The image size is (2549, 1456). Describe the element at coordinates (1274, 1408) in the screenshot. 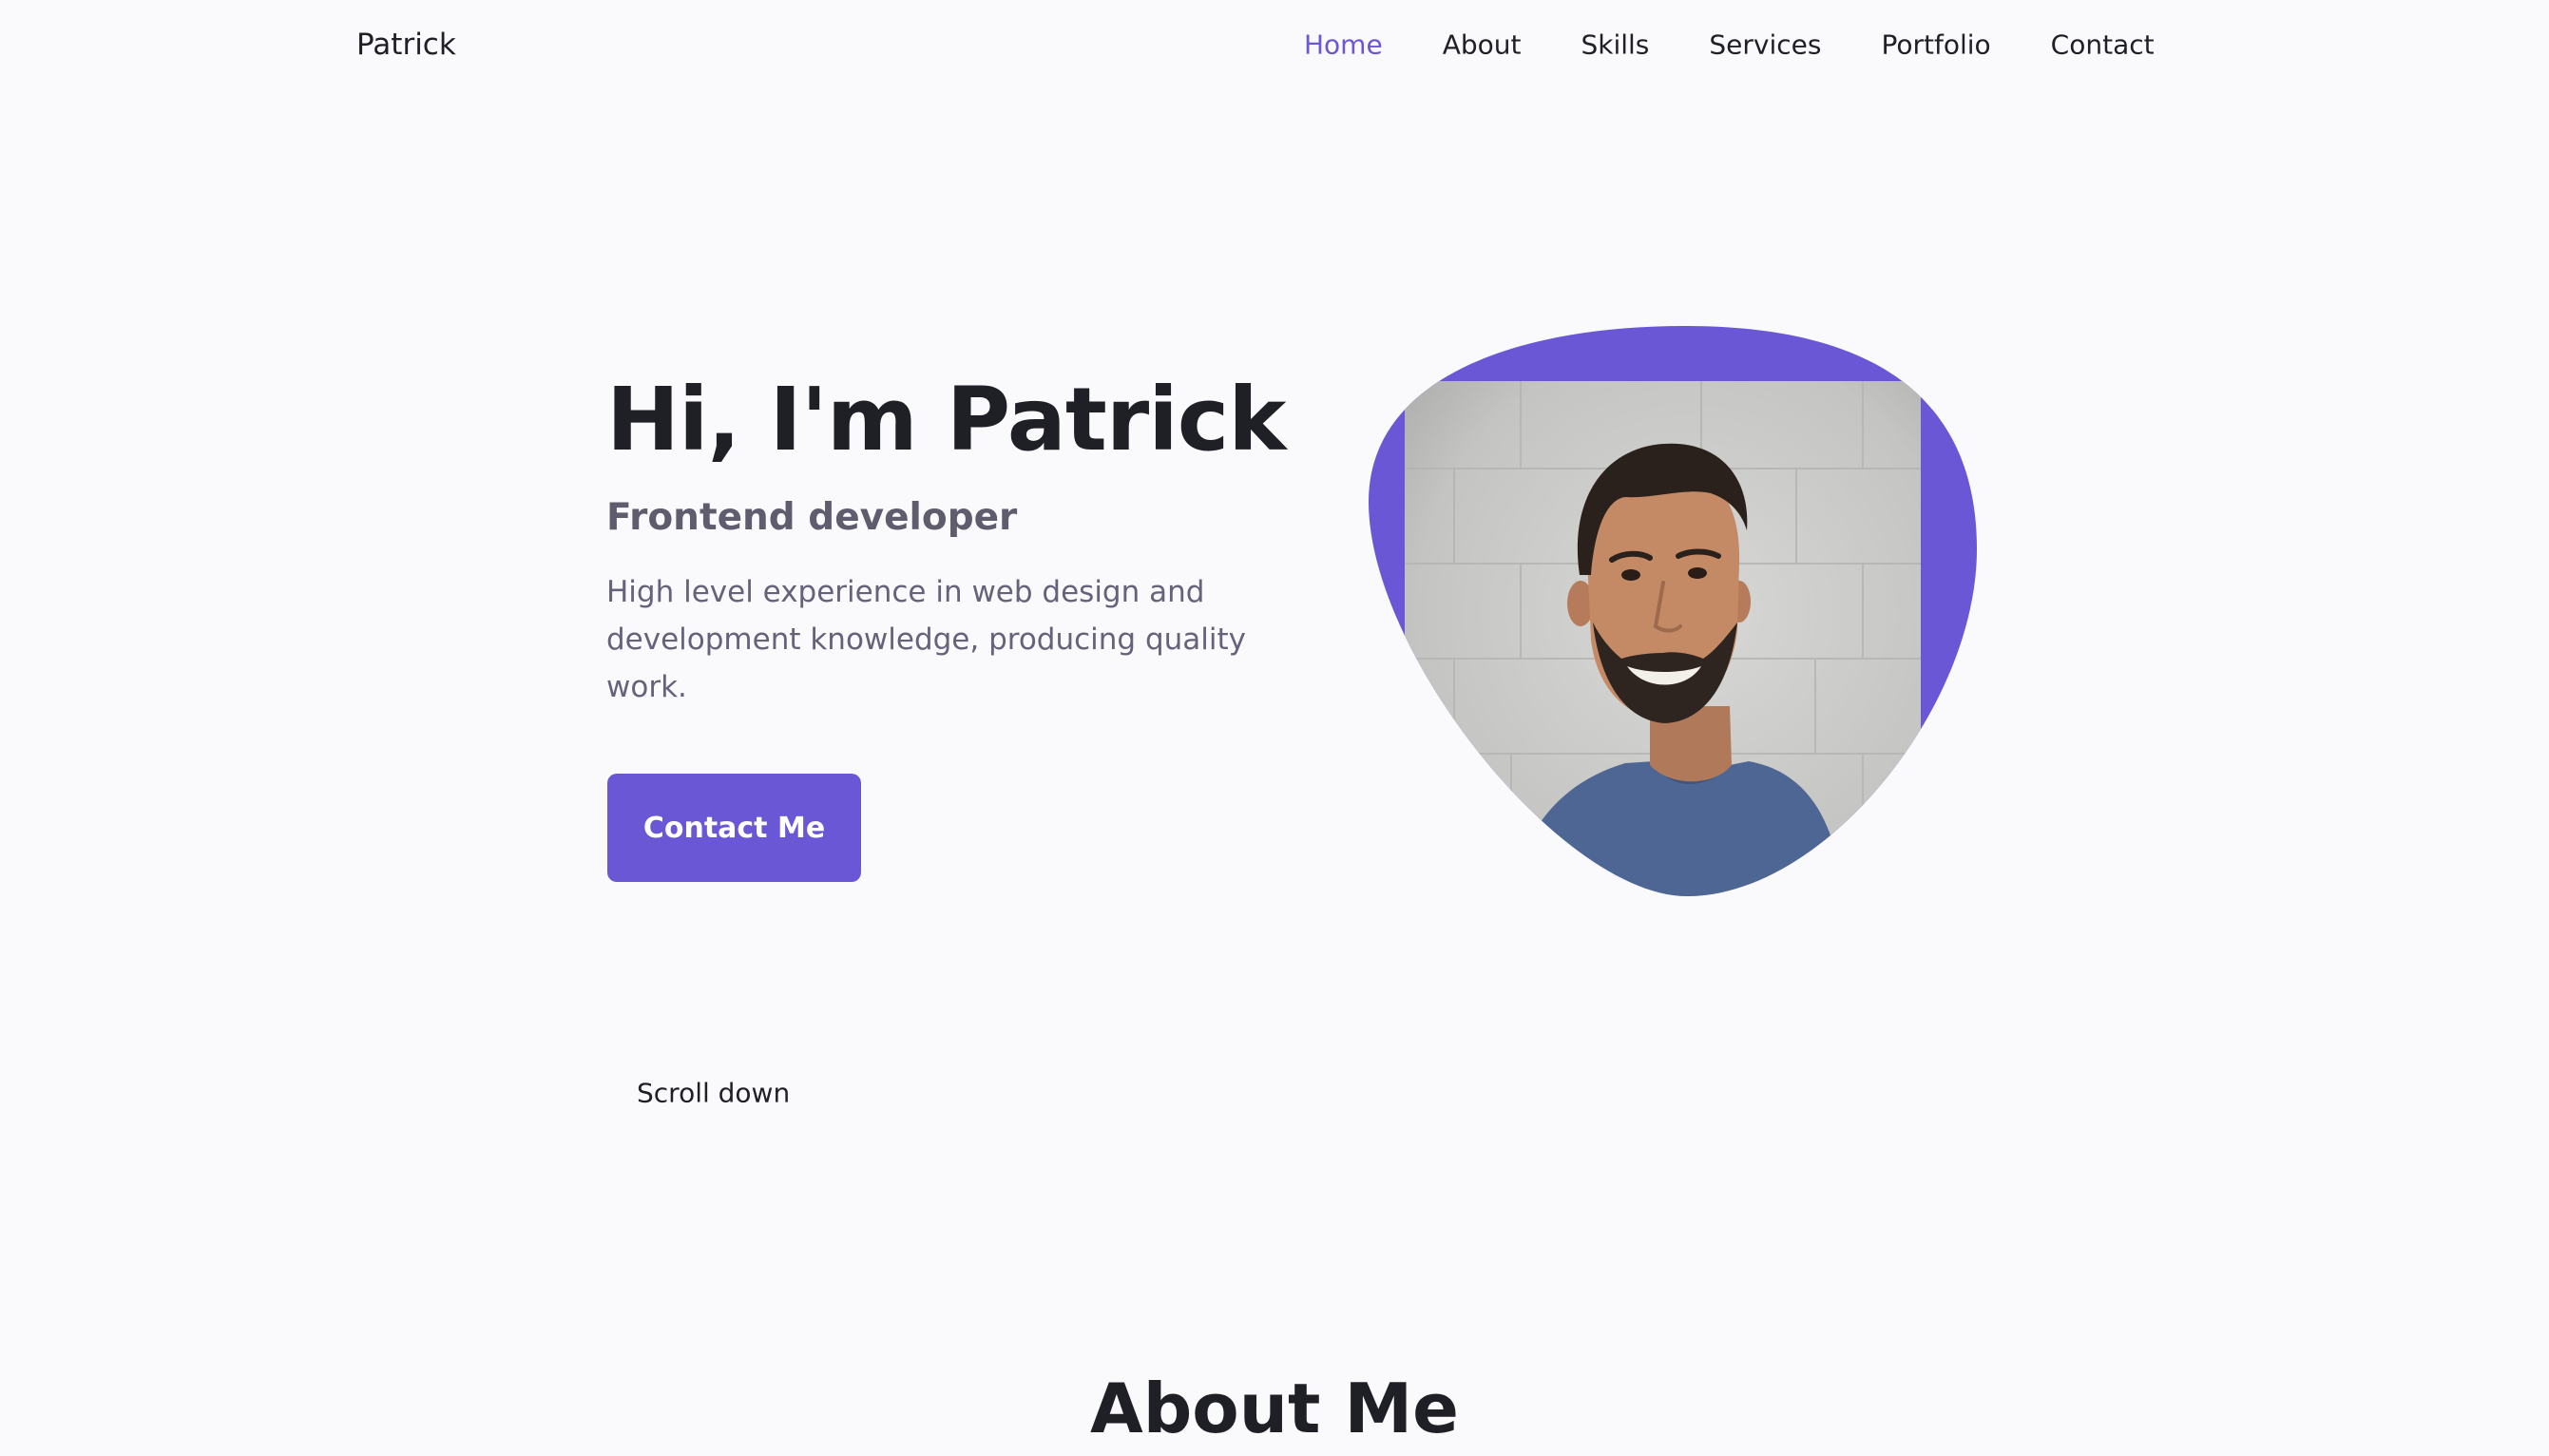

I see `about-section-title: About Me` at that location.